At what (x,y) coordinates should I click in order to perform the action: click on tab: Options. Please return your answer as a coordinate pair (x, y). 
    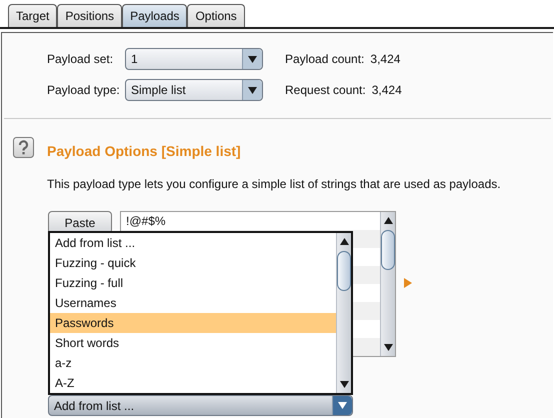
    Looking at the image, I should click on (216, 15).